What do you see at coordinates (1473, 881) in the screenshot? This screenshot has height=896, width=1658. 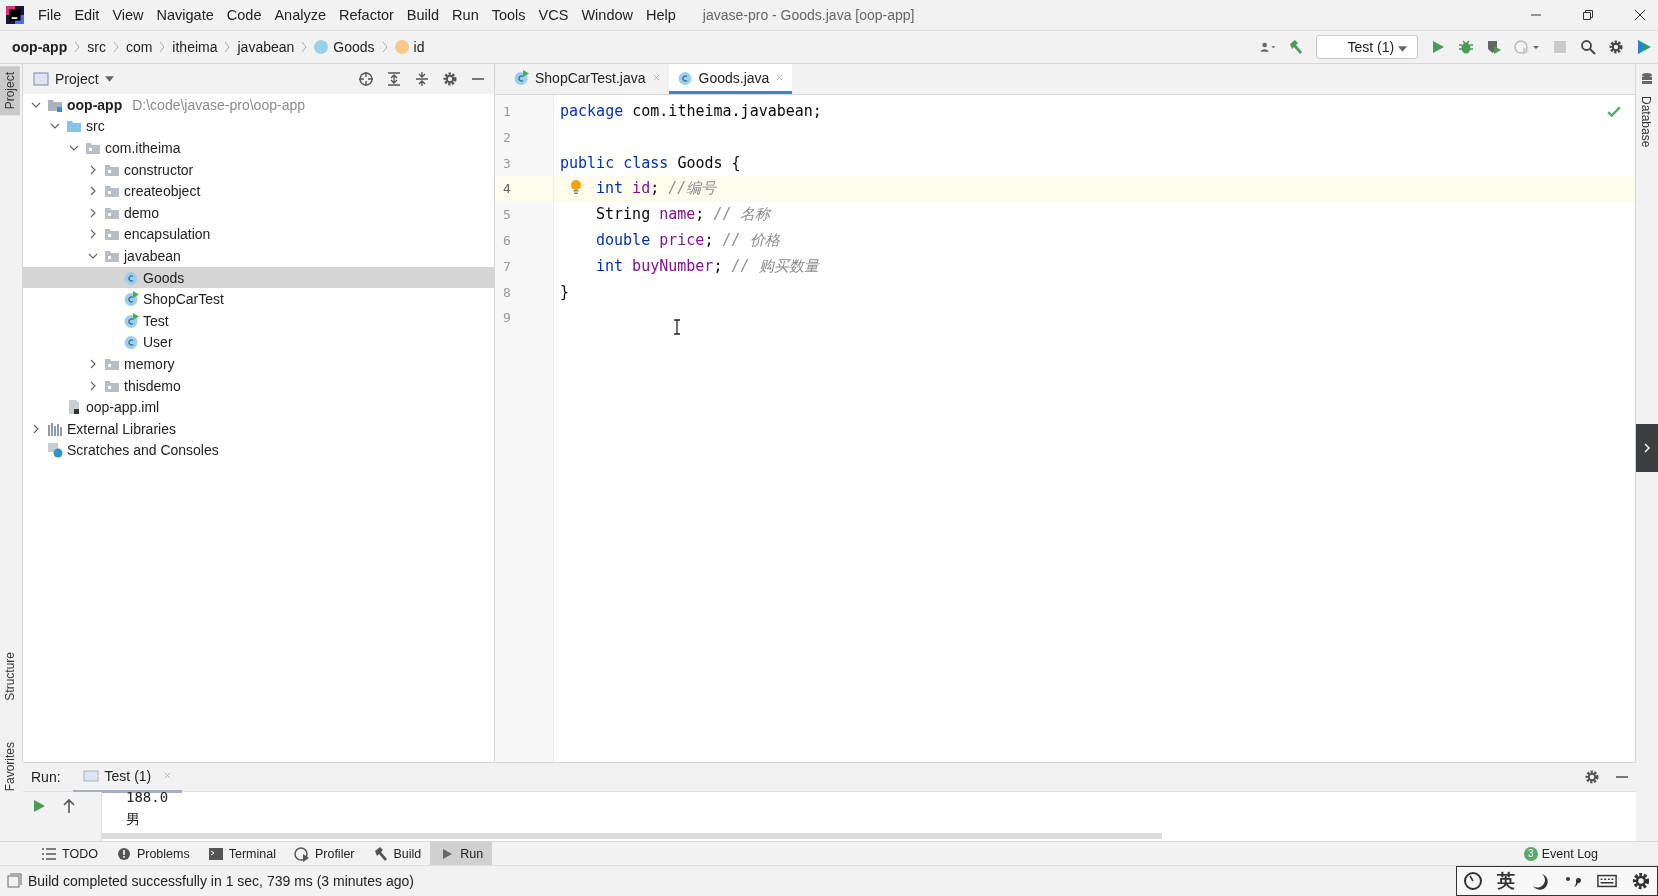 I see `gauge-icon` at bounding box center [1473, 881].